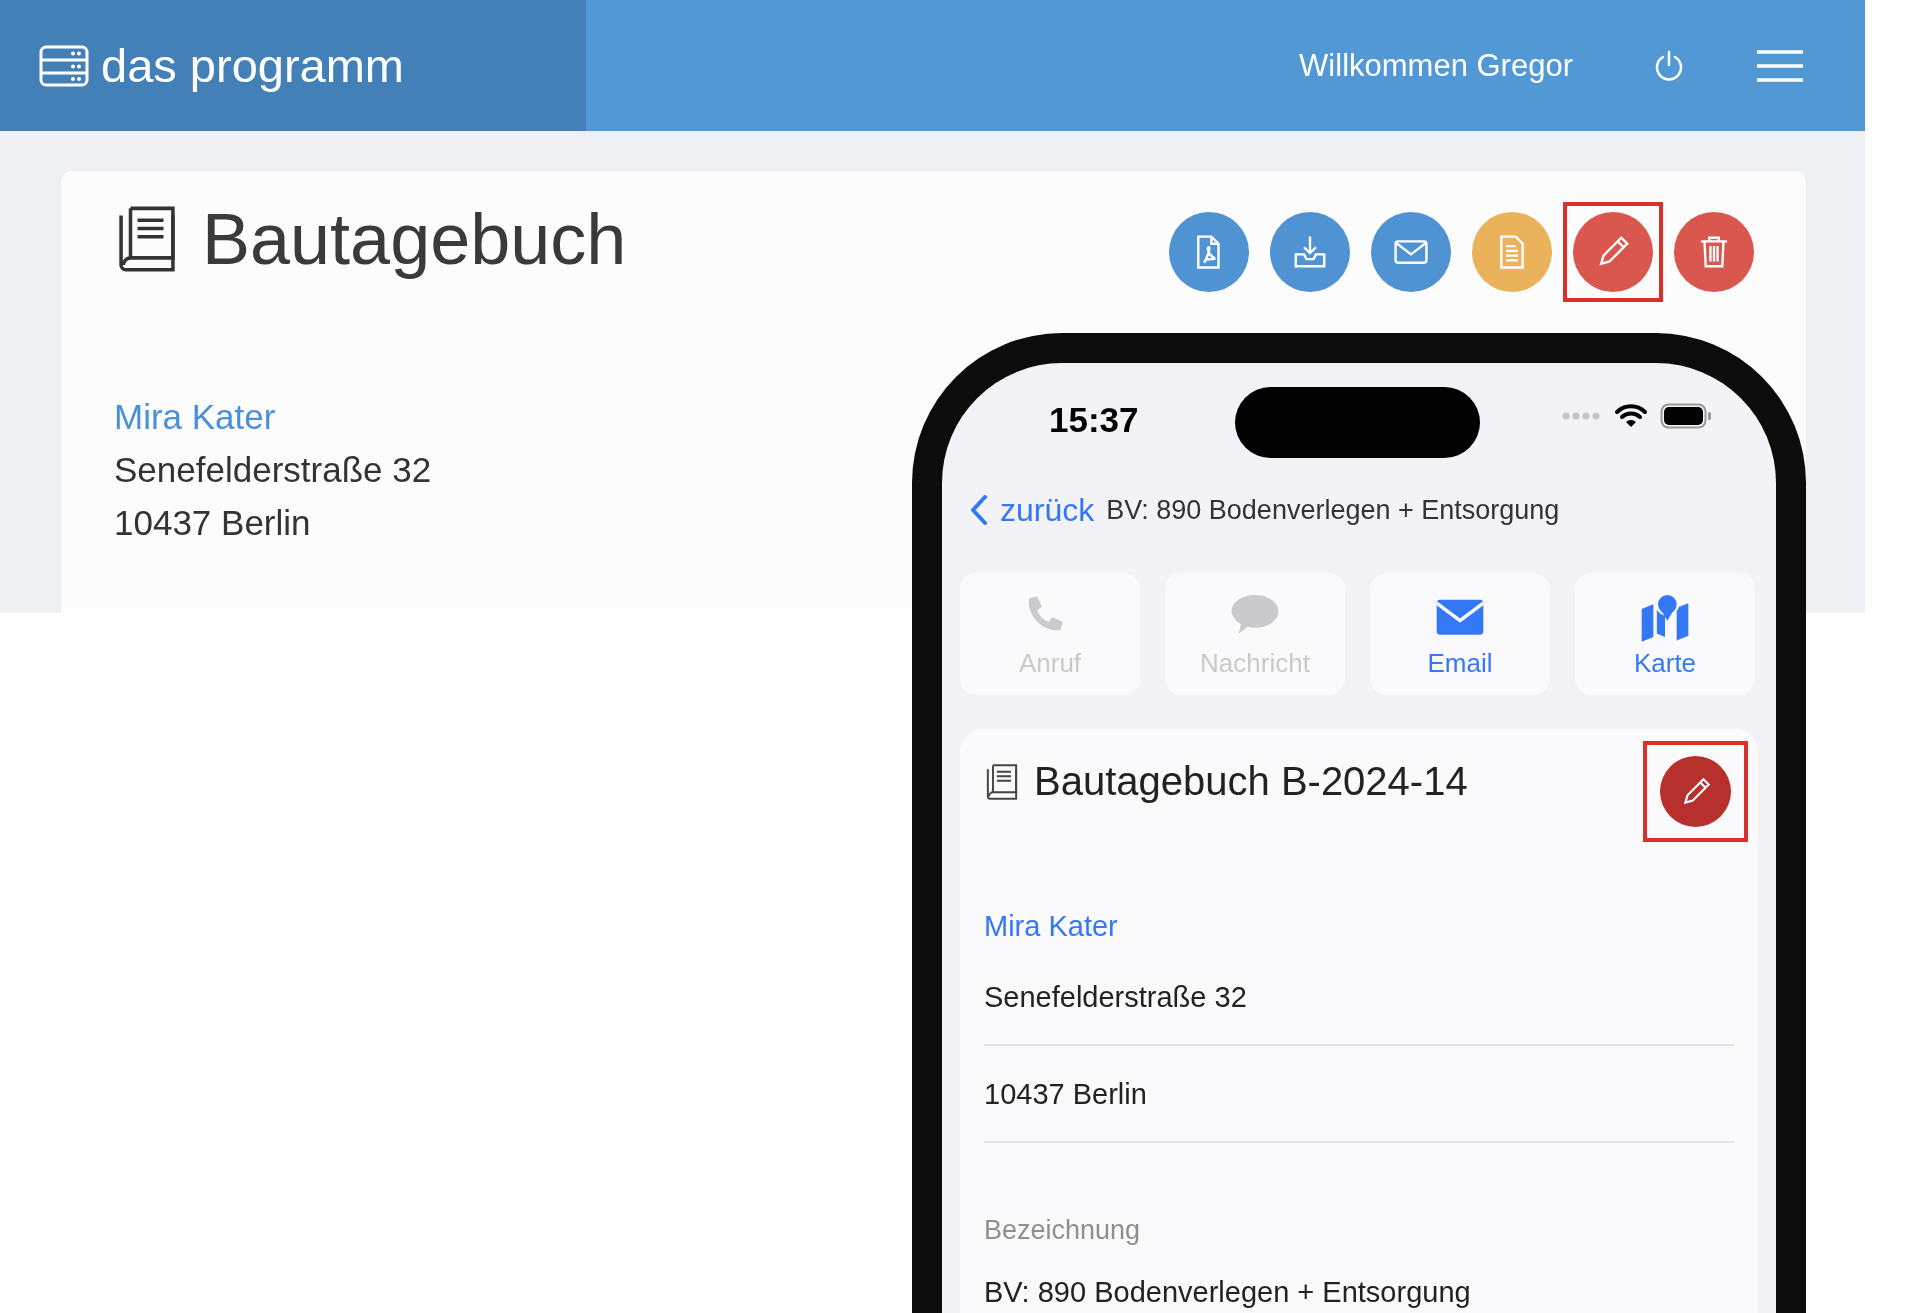 Image resolution: width=1920 pixels, height=1313 pixels. What do you see at coordinates (979, 510) in the screenshot?
I see `chevron-left-icon` at bounding box center [979, 510].